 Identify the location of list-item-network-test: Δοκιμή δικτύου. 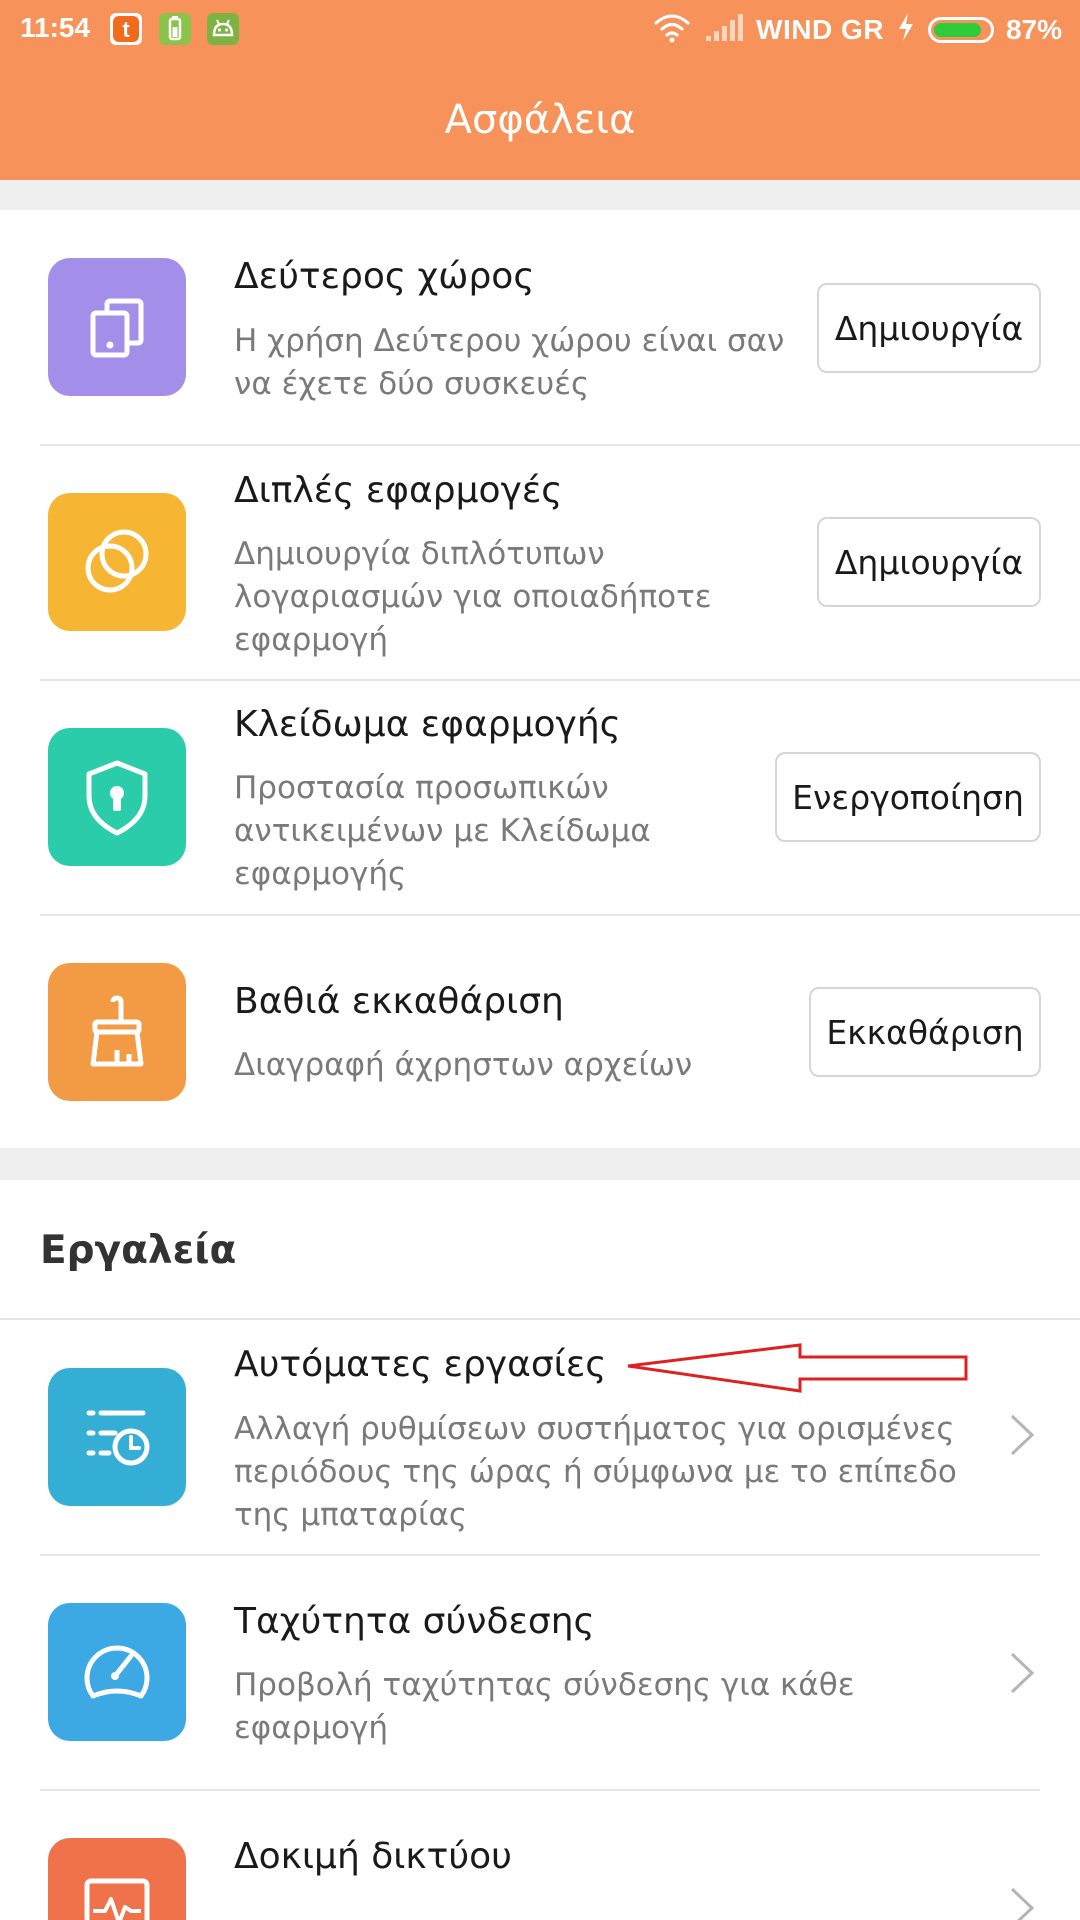
(540, 1855).